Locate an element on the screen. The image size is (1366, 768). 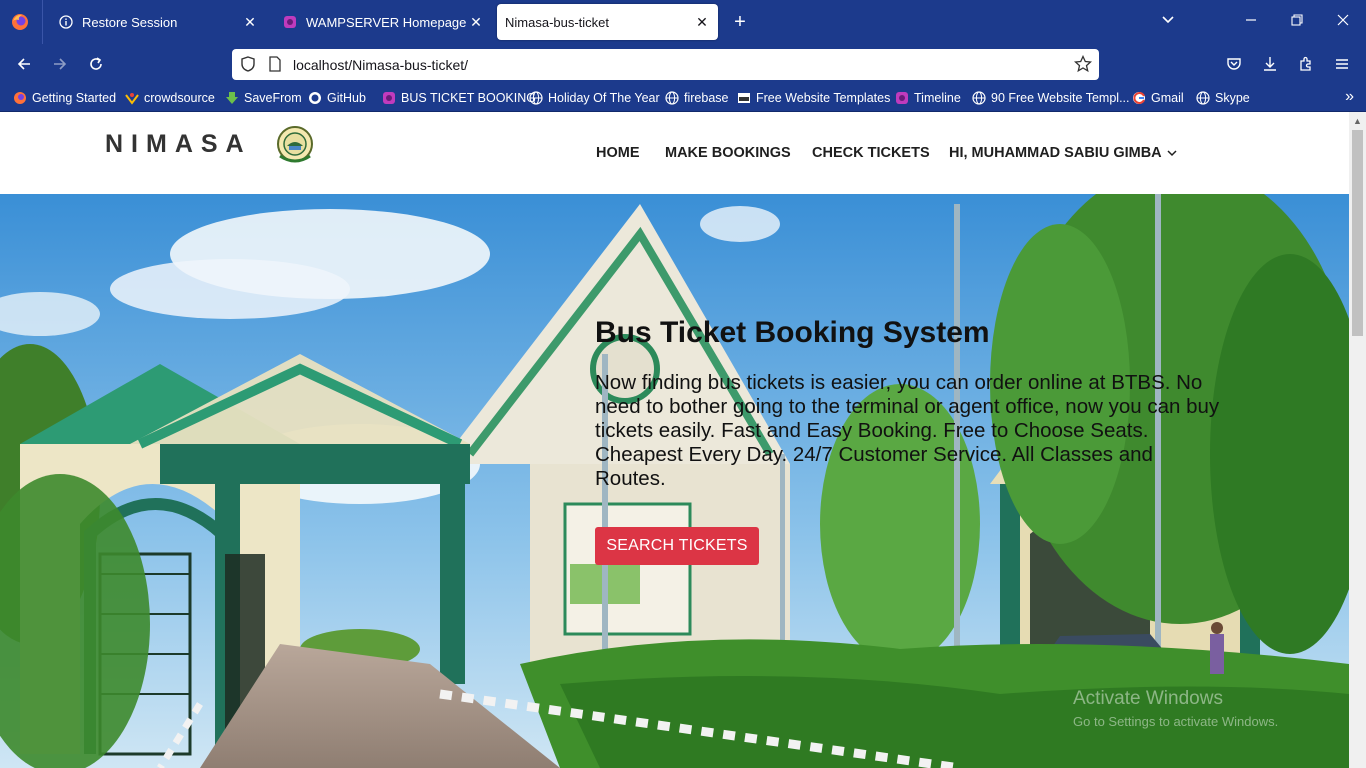
user-greeting: HI, MUHAMMAD SABIU GIMBA is located at coordinates (1055, 153).